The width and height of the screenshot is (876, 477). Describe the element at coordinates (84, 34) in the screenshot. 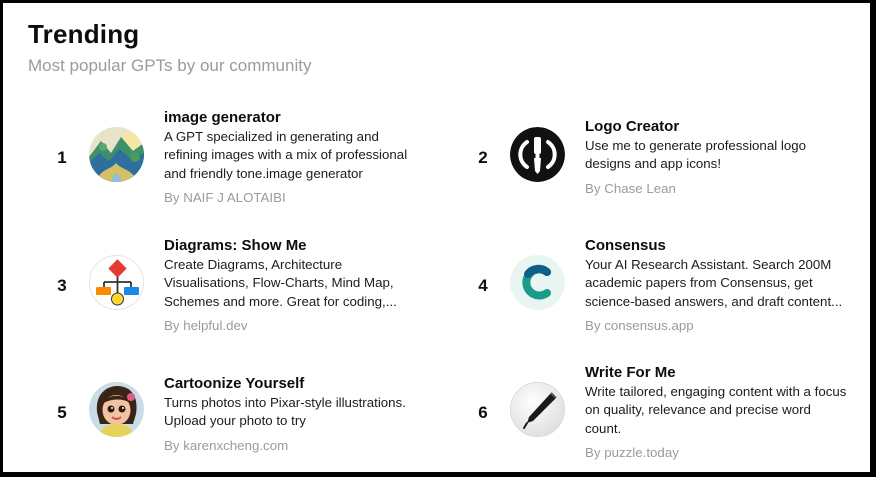

I see `section-title: Trending` at that location.